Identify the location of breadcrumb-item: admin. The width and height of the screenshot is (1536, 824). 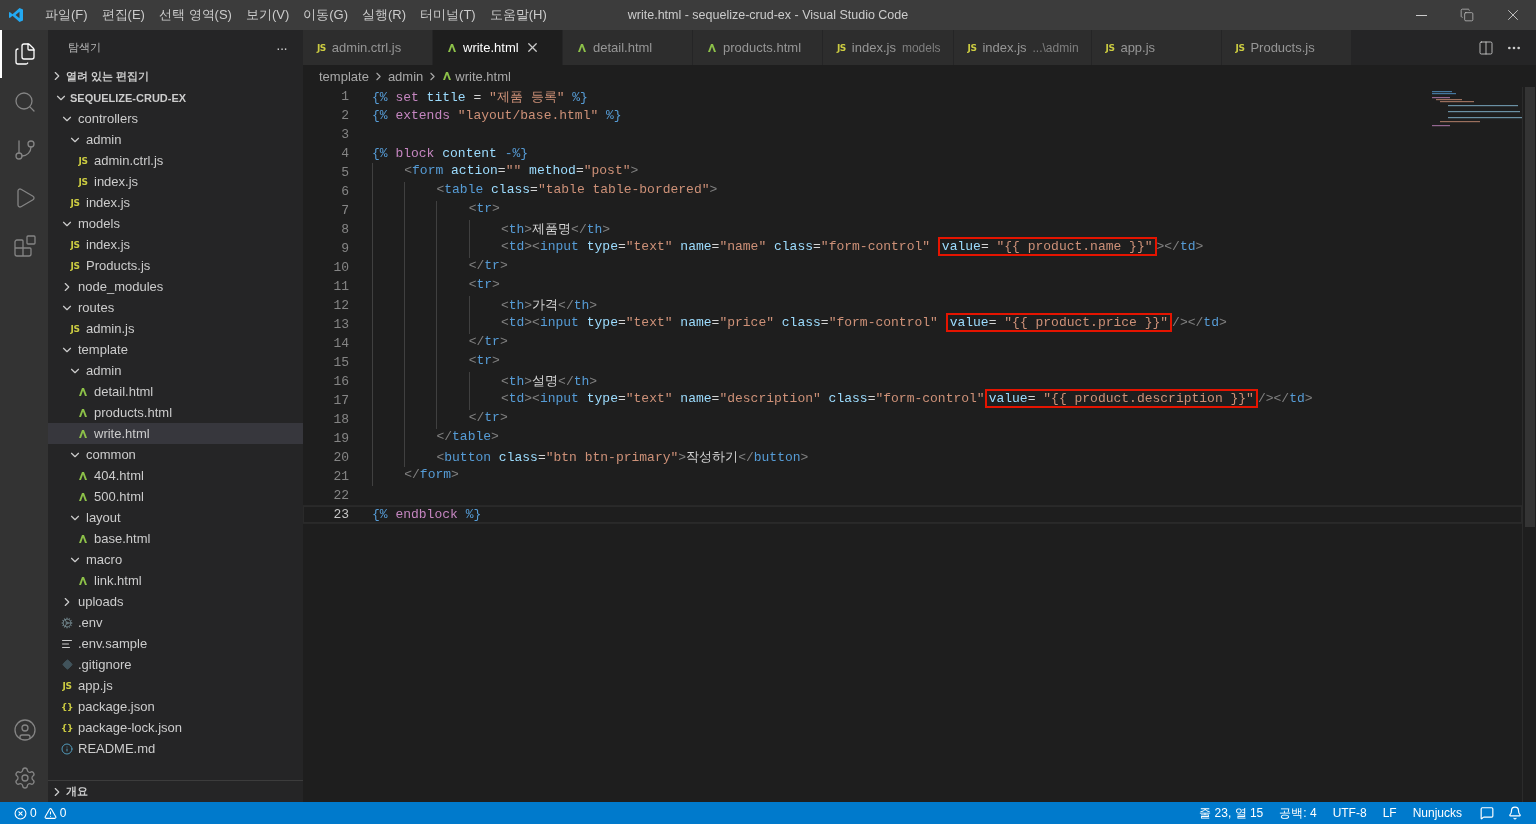
(405, 76).